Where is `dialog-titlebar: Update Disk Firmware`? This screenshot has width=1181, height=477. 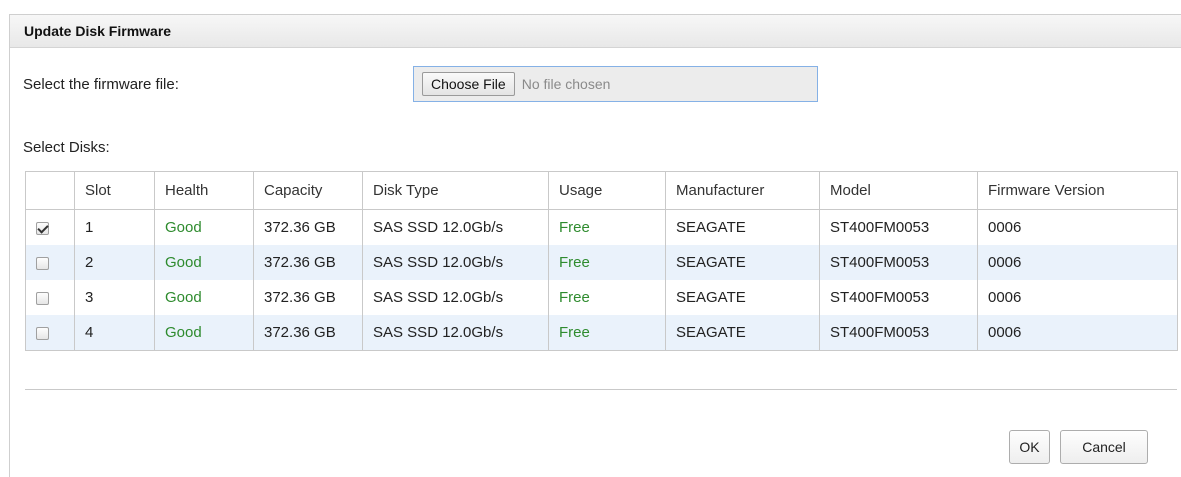 dialog-titlebar: Update Disk Firmware is located at coordinates (595, 31).